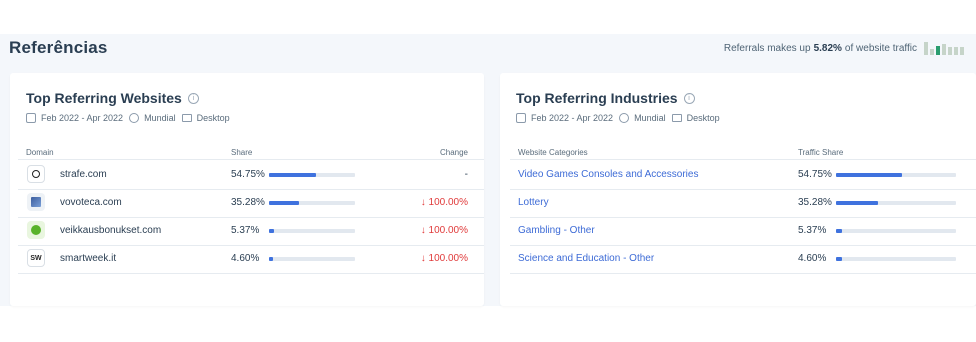  Describe the element at coordinates (767, 48) in the screenshot. I see `summary-prefix: Referrals makes up` at that location.